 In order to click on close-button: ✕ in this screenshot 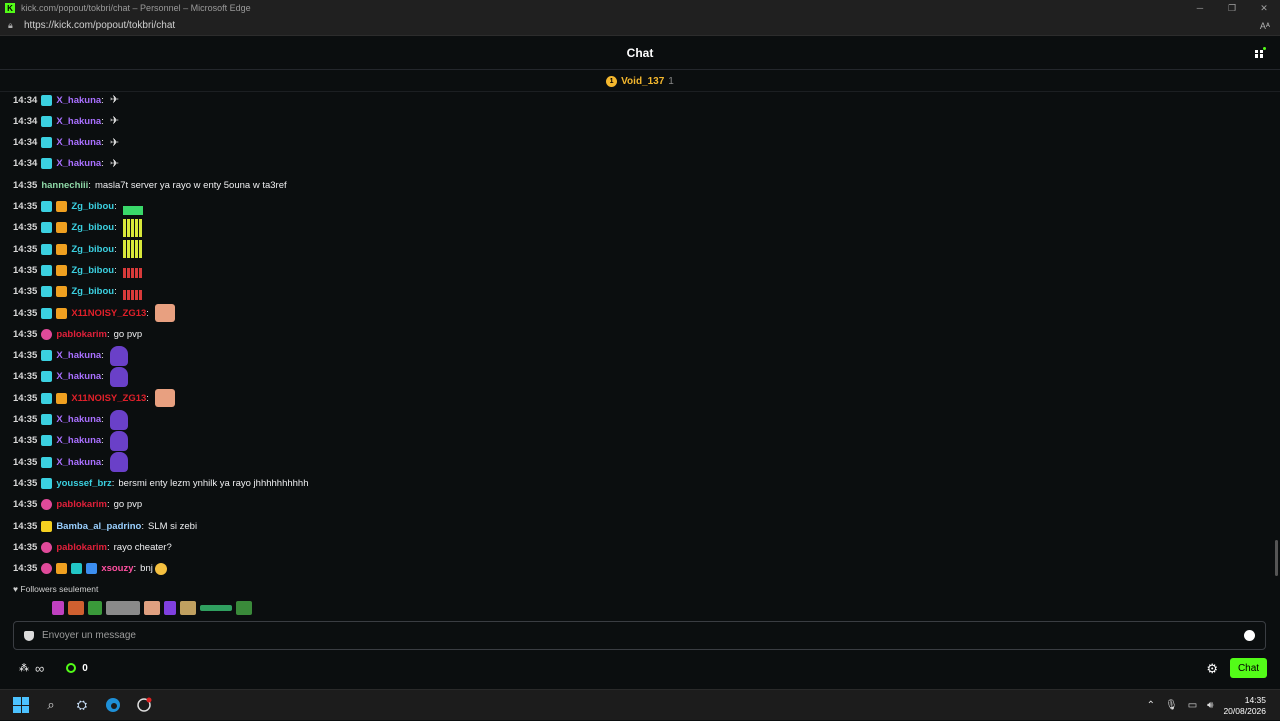, I will do `click(1264, 8)`.